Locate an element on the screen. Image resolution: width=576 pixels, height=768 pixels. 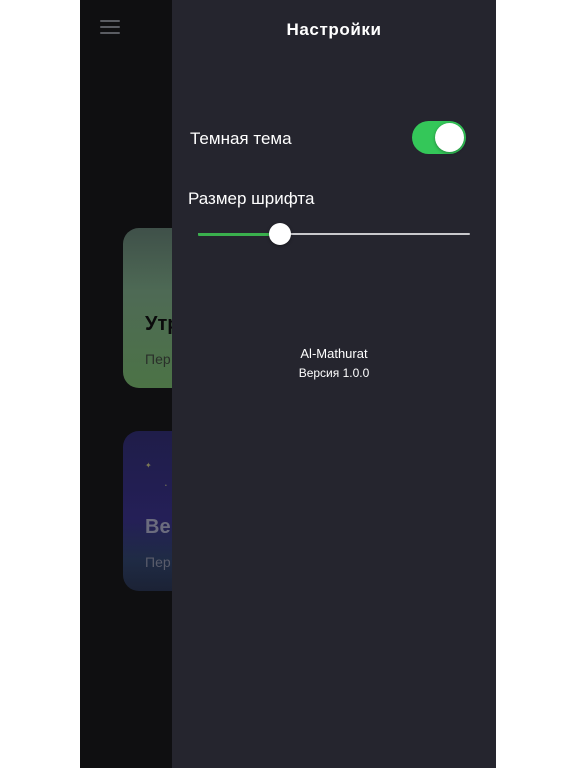
about-section: Al-Mathurat Версия 1.0.0 is located at coordinates (334, 363).